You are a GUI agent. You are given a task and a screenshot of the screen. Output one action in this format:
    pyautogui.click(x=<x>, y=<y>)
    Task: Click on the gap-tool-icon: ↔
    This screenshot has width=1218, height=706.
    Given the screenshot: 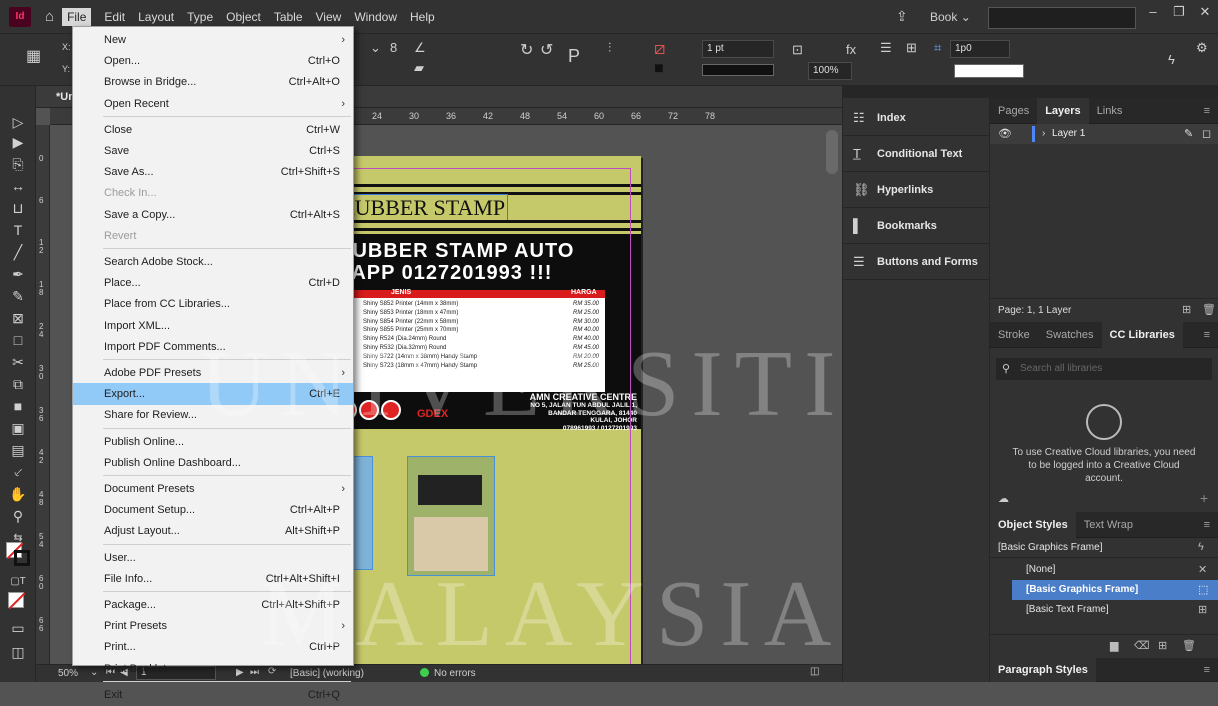 What is the action you would take?
    pyautogui.click(x=18, y=186)
    